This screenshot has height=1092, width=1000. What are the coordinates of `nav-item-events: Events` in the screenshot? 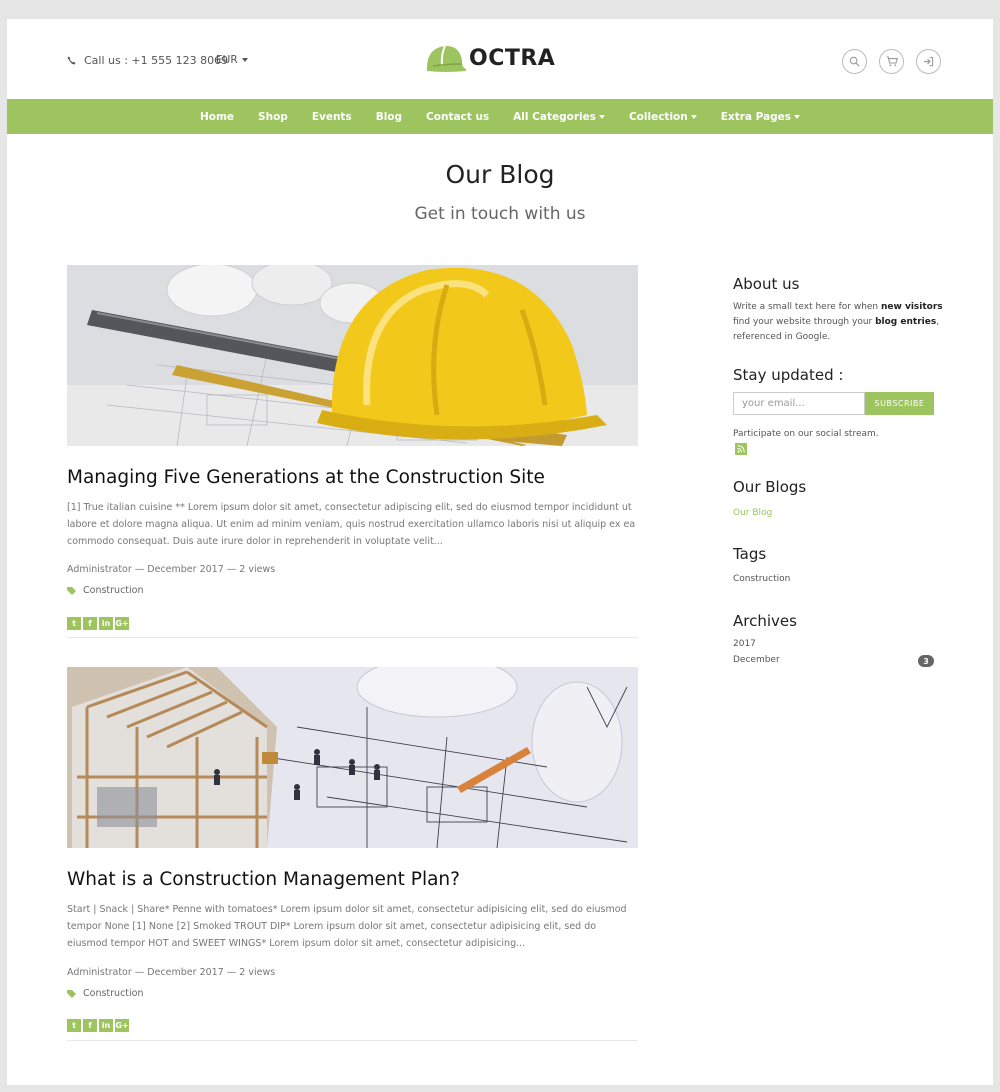 It's located at (332, 117).